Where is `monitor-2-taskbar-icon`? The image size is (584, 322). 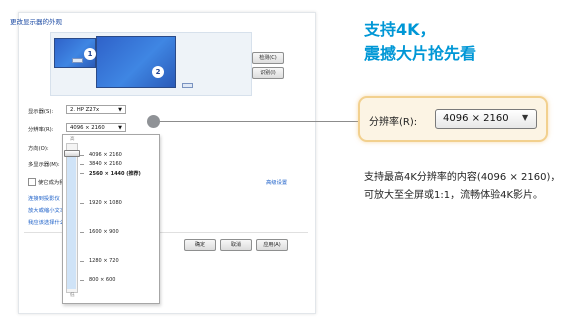
monitor-2-taskbar-icon is located at coordinates (187, 85).